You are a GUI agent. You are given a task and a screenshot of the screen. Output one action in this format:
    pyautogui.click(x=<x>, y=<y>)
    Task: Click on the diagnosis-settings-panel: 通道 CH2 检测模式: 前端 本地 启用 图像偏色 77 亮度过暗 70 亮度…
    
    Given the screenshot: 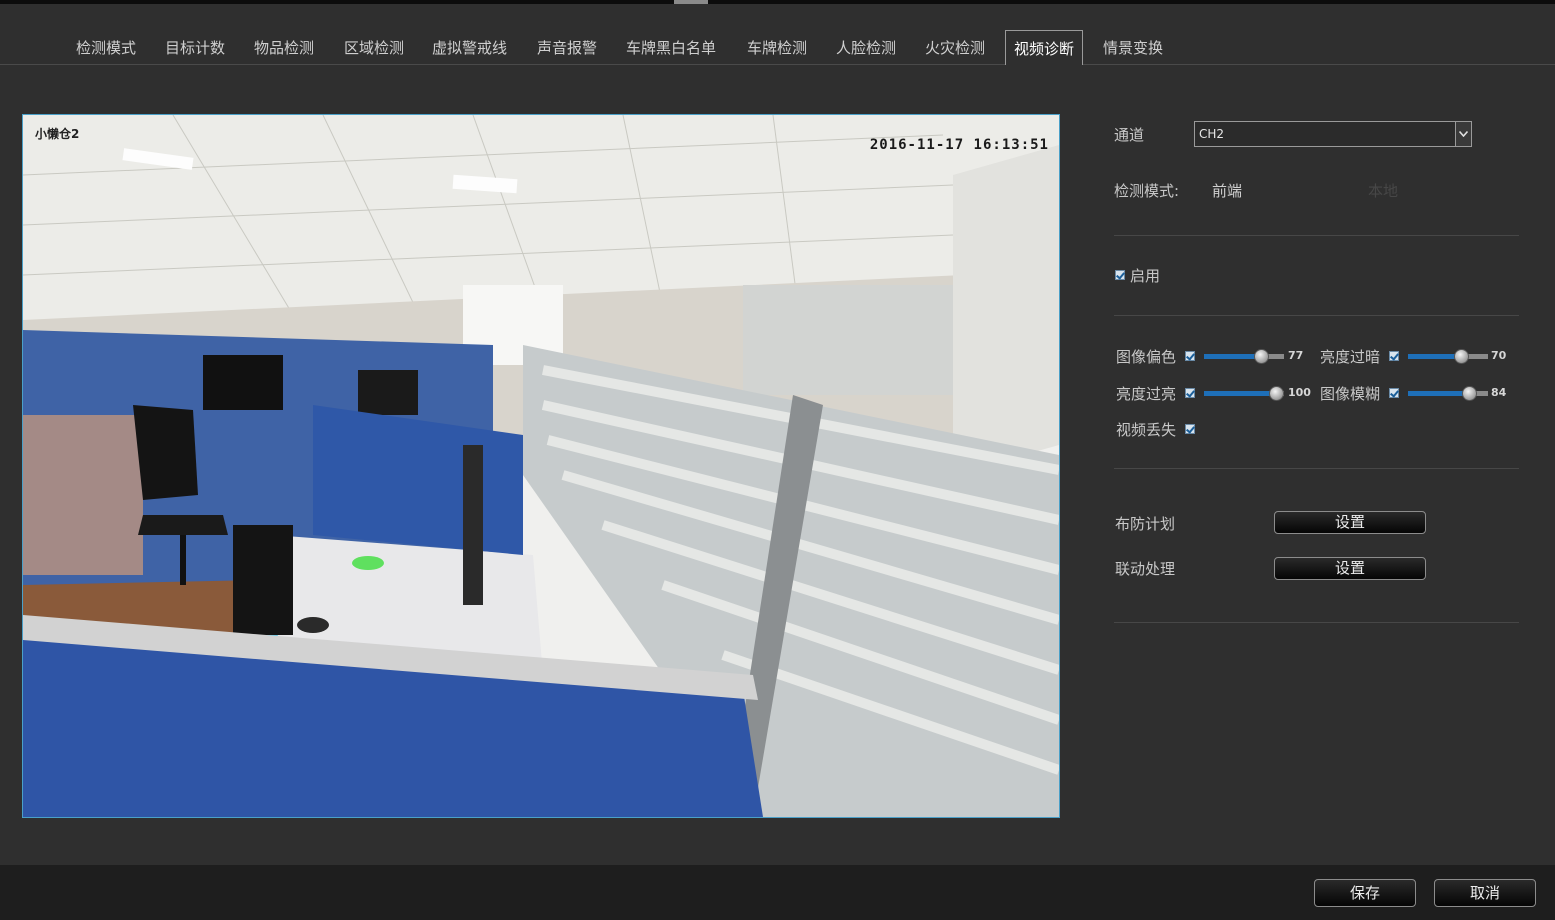 What is the action you would take?
    pyautogui.click(x=1316, y=370)
    